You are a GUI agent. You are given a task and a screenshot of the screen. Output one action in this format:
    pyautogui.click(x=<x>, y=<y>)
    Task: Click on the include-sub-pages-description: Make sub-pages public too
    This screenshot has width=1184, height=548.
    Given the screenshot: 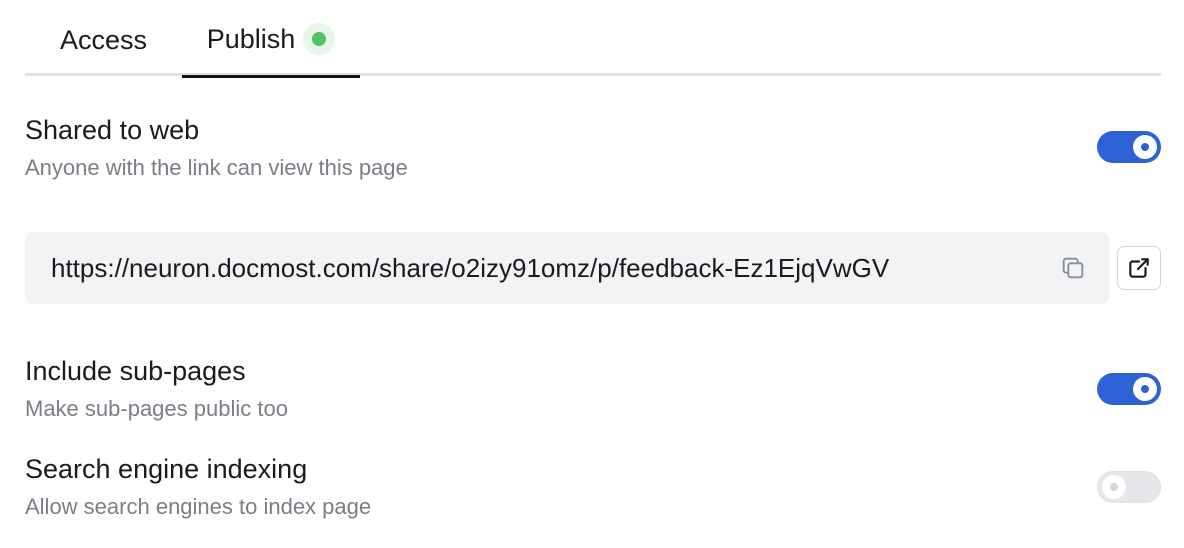 What is the action you would take?
    pyautogui.click(x=156, y=408)
    